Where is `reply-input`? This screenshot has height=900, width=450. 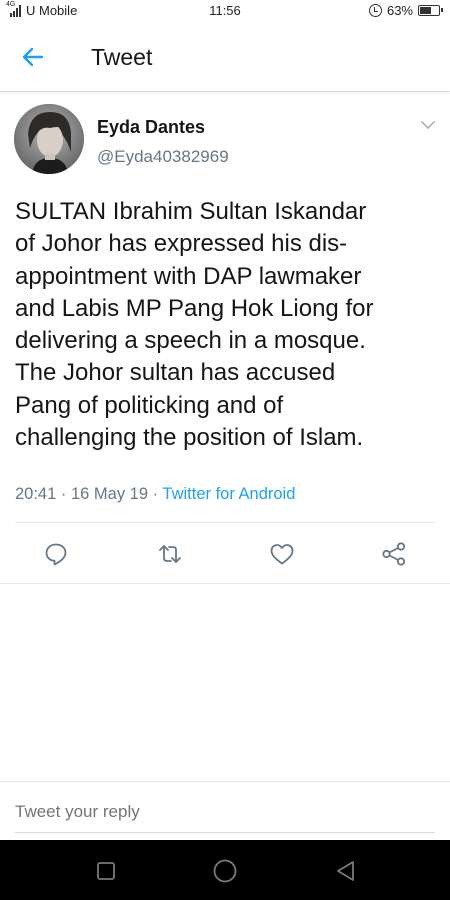
reply-input is located at coordinates (165, 812).